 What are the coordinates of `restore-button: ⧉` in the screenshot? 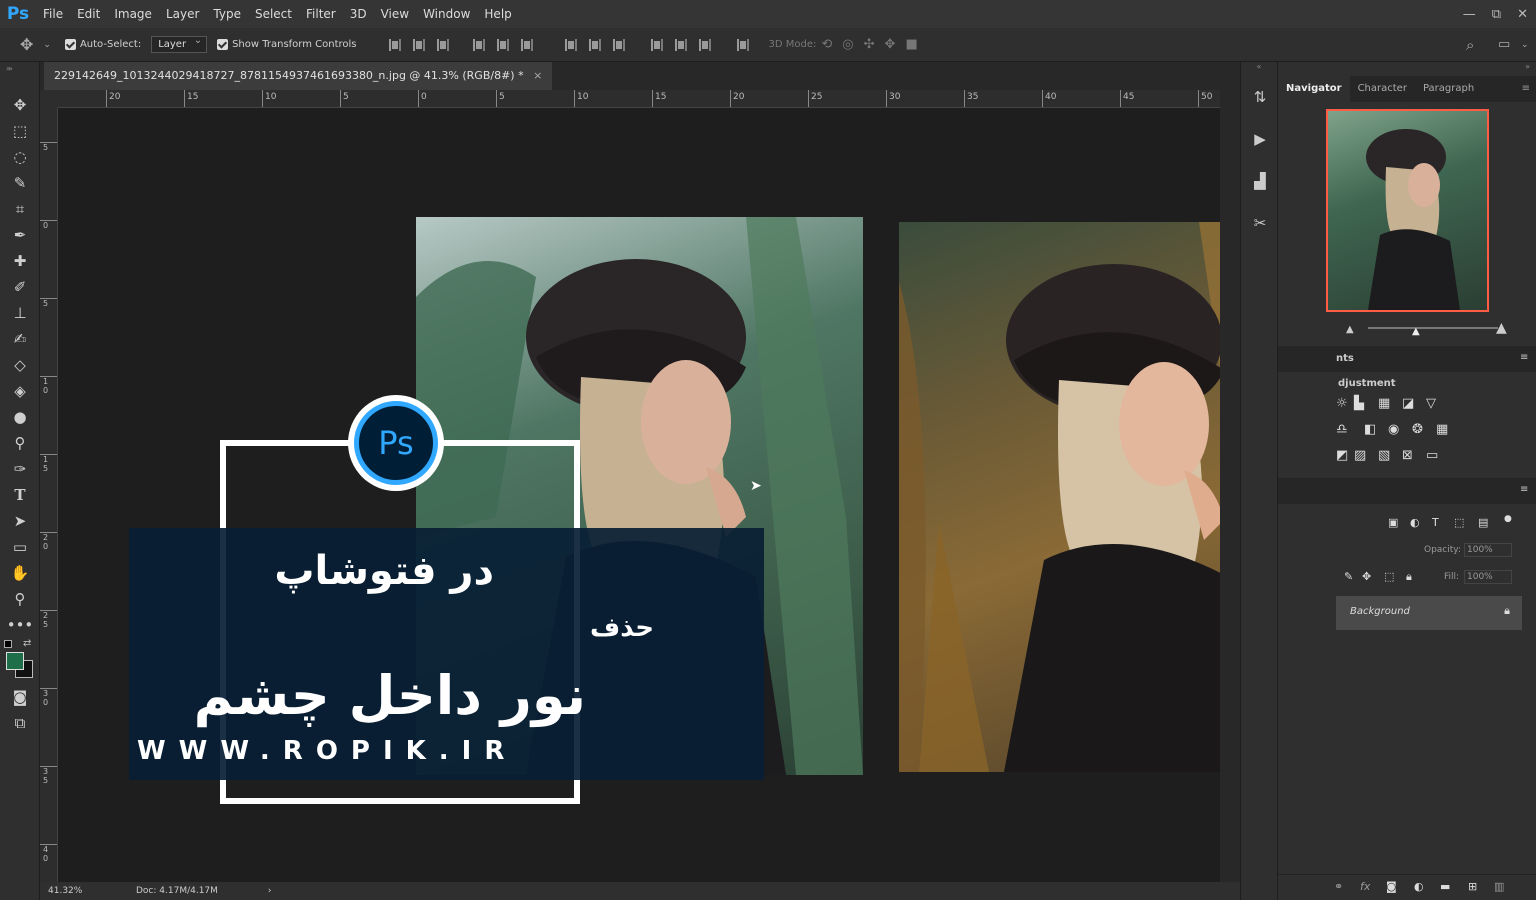 It's located at (1496, 14).